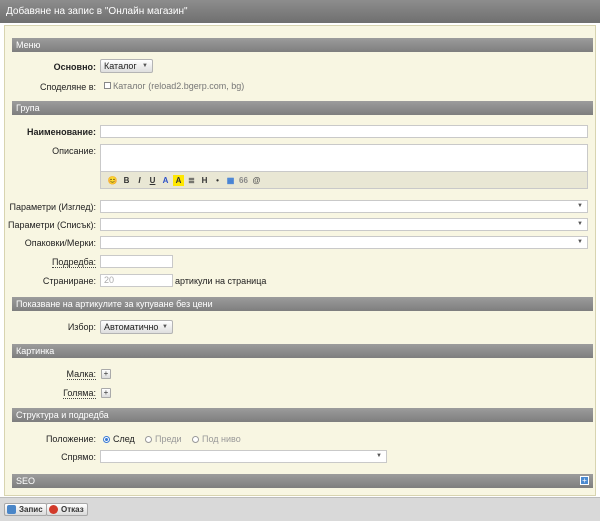  I want to click on window-title: Добавяне на запис в "Онлайн магазин", so click(300, 11).